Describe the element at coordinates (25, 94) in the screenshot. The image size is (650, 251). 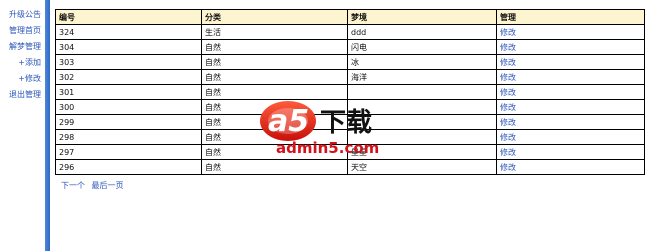
I see `sidebar-item-logout: 退出管理` at that location.